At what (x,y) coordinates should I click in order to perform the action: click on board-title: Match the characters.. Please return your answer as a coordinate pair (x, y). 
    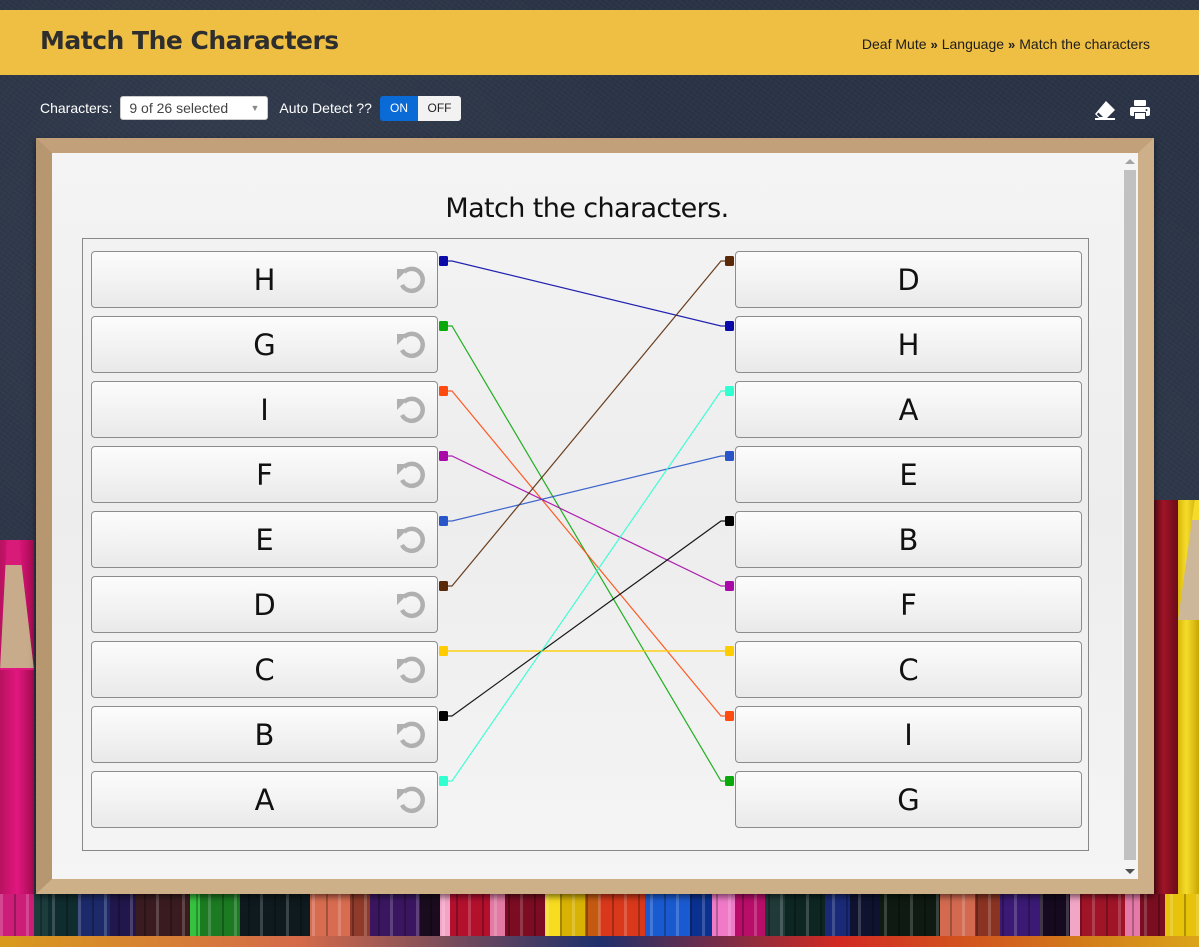
    Looking at the image, I should click on (587, 208).